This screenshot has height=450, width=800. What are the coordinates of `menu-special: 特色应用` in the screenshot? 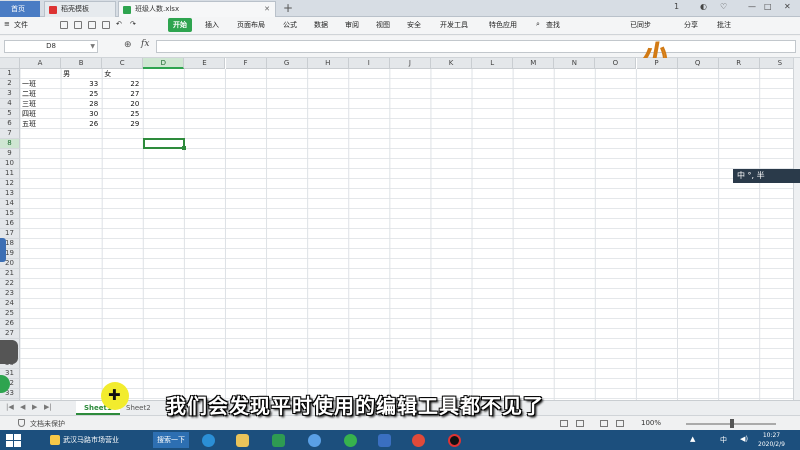 It's located at (503, 25).